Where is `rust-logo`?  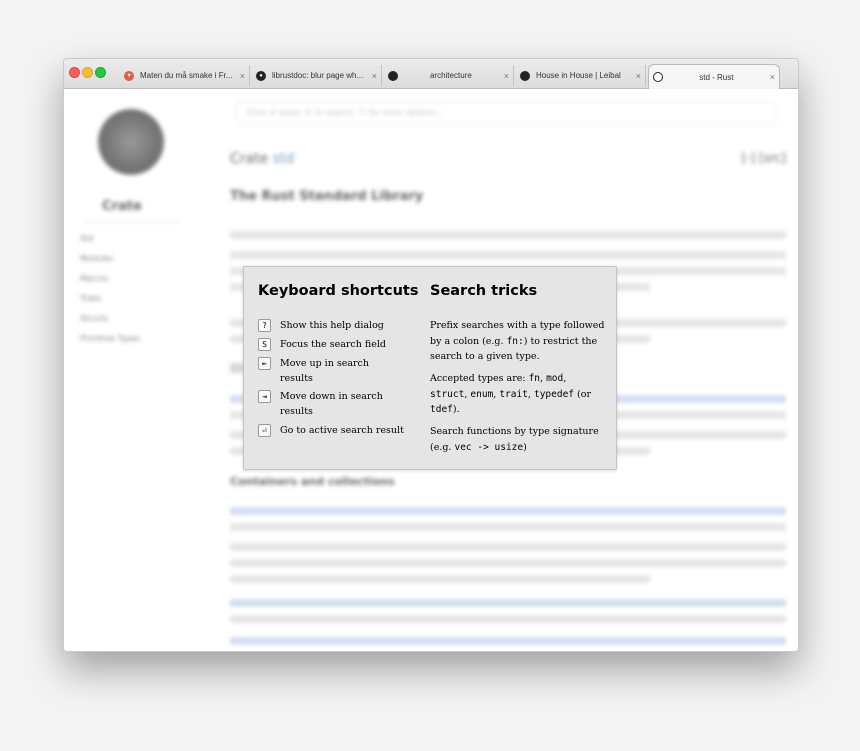
rust-logo is located at coordinates (131, 142).